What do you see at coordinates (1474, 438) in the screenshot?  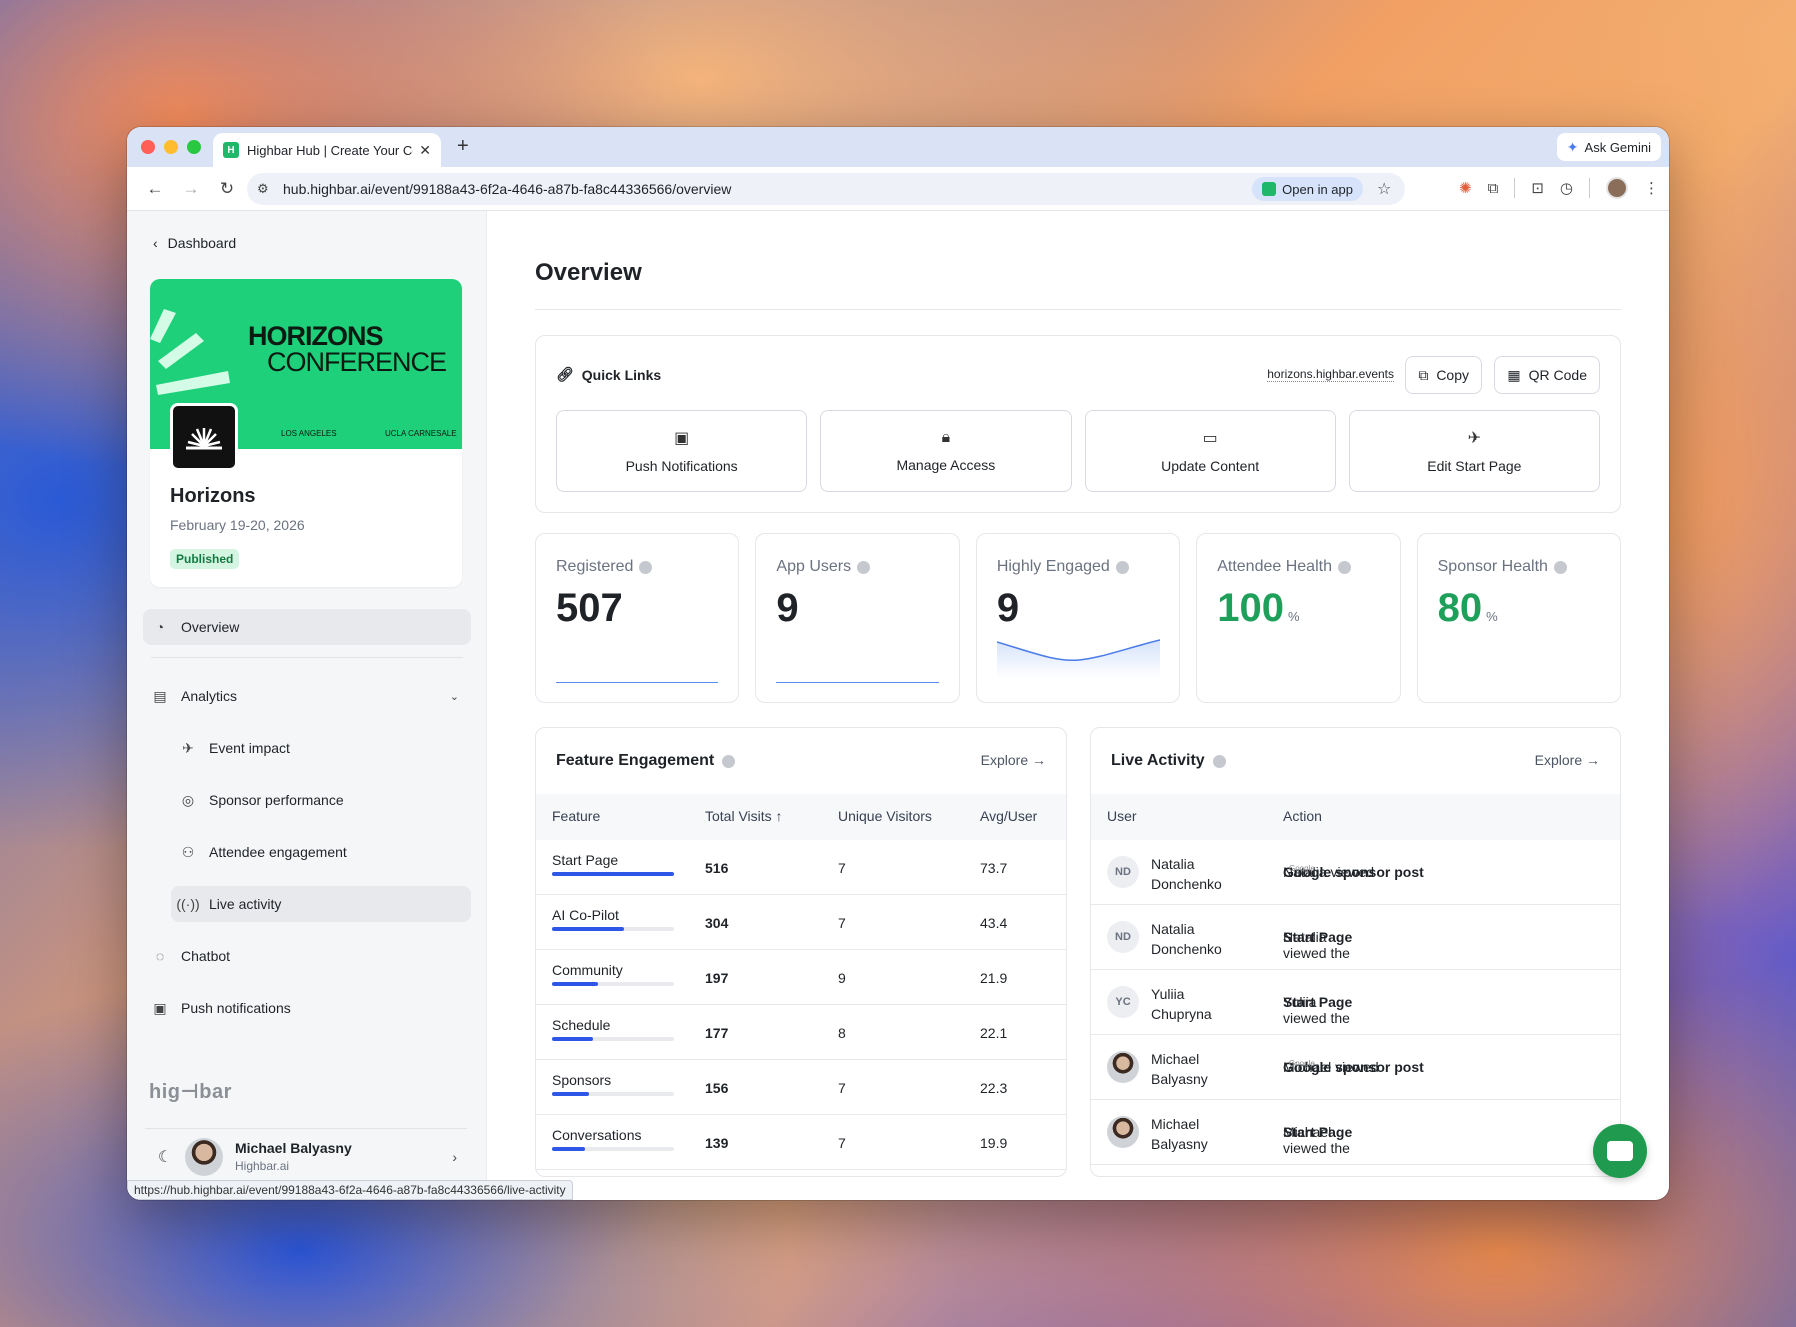 I see `rocket-icon: ✈` at bounding box center [1474, 438].